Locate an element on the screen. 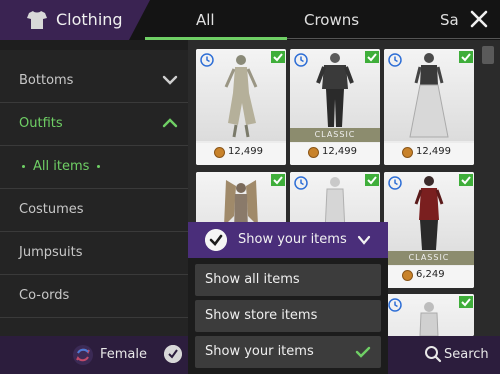 The height and width of the screenshot is (374, 500). dropdown-option-store: Show store items is located at coordinates (288, 316).